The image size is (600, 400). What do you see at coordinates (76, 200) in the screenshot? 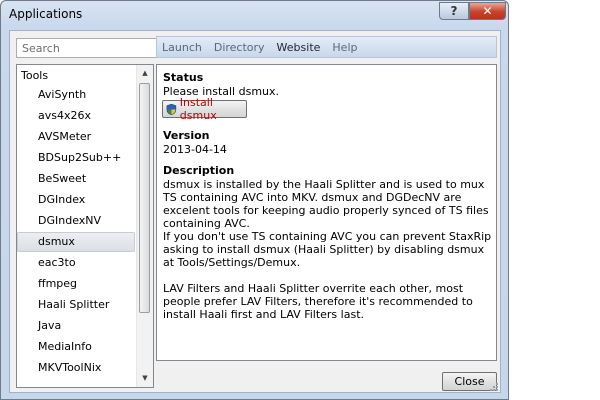
I see `tree-item-dgindex: DGIndex` at bounding box center [76, 200].